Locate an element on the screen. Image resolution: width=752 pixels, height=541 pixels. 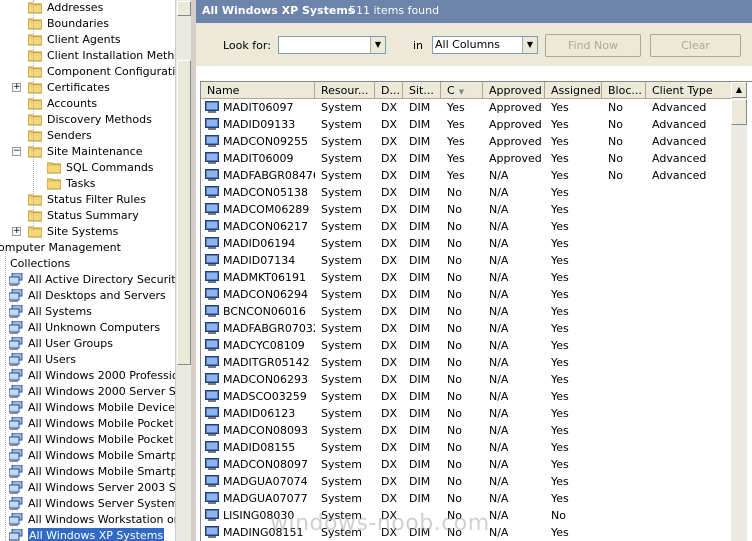
list-scroll-up-button: ▲ is located at coordinates (739, 90).